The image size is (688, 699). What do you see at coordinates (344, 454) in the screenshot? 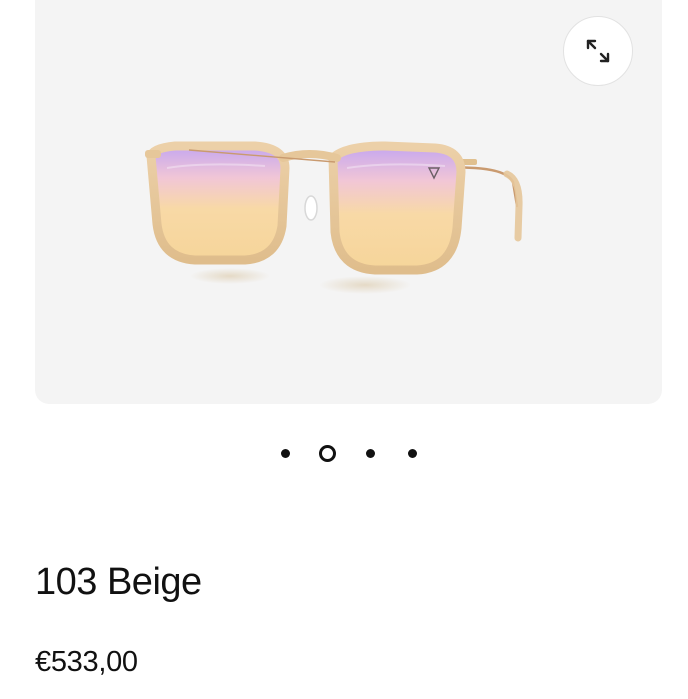
I see `carousel-pagination` at bounding box center [344, 454].